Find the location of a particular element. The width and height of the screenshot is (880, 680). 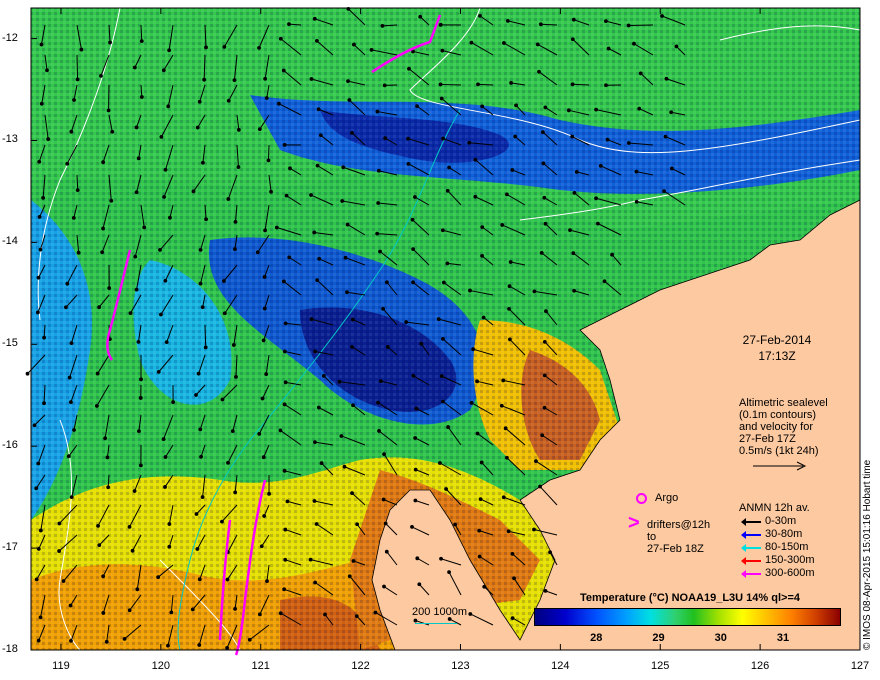

anmn-item: 150-300m is located at coordinates (777, 560).